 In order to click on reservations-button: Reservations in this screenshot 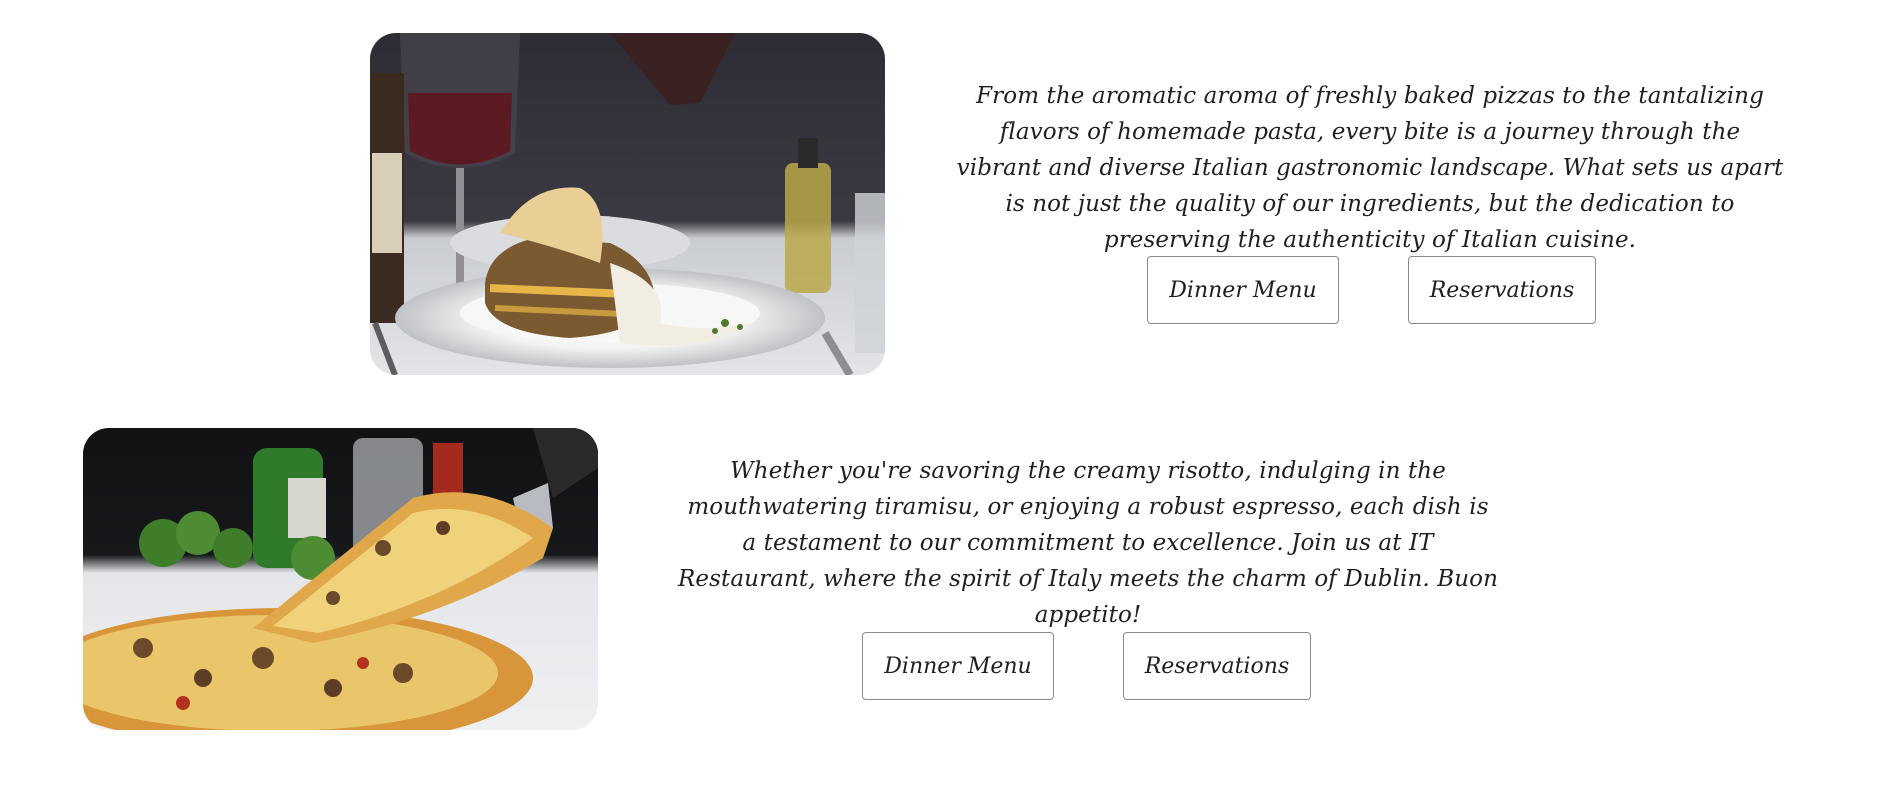, I will do `click(1502, 290)`.